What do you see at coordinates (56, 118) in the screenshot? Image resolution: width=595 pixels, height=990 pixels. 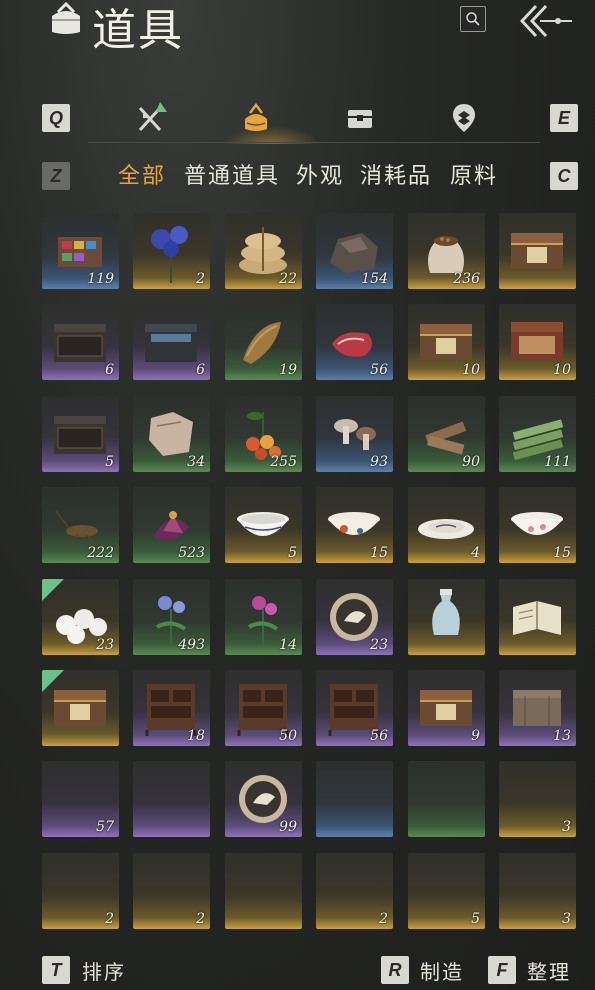 I see `tab-prev-key: Q` at bounding box center [56, 118].